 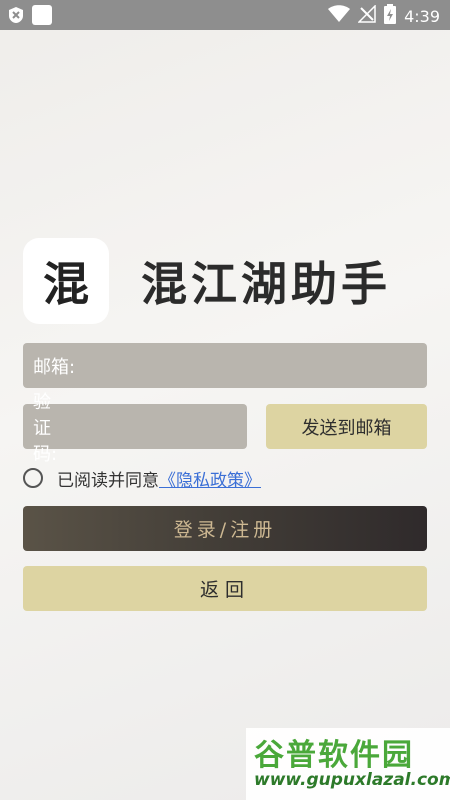 I want to click on white-square-icon, so click(x=42, y=17).